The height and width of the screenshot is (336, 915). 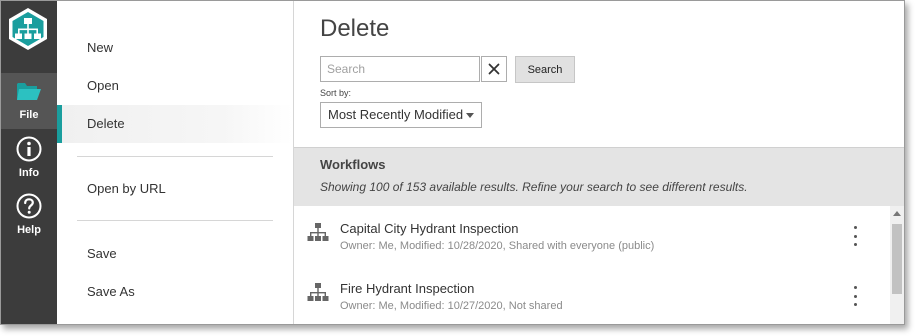 What do you see at coordinates (400, 69) in the screenshot?
I see `search-input` at bounding box center [400, 69].